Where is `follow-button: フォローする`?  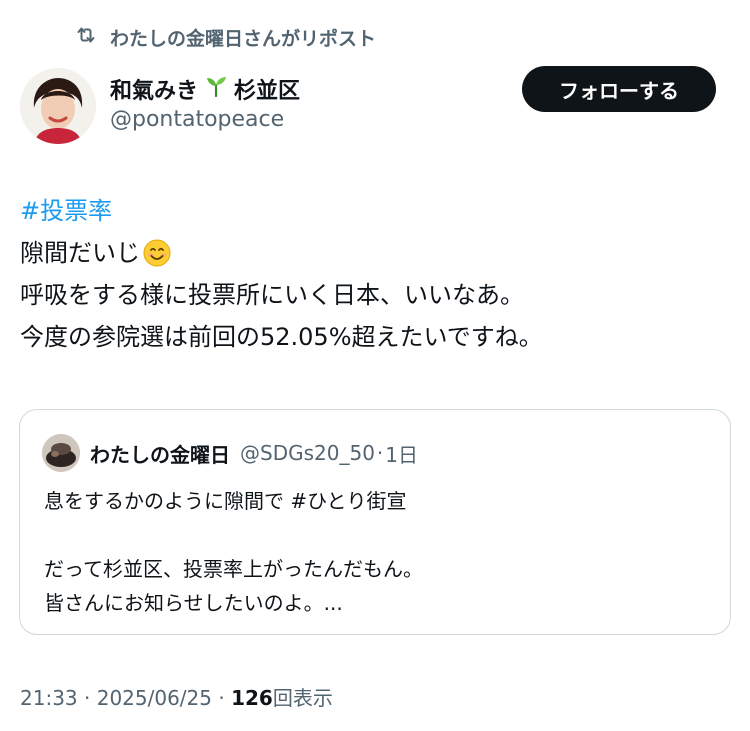
follow-button: フォローする is located at coordinates (619, 89).